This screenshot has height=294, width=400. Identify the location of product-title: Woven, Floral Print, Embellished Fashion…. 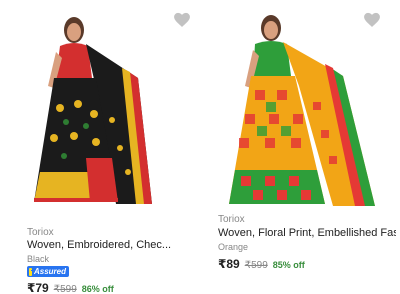
(307, 233).